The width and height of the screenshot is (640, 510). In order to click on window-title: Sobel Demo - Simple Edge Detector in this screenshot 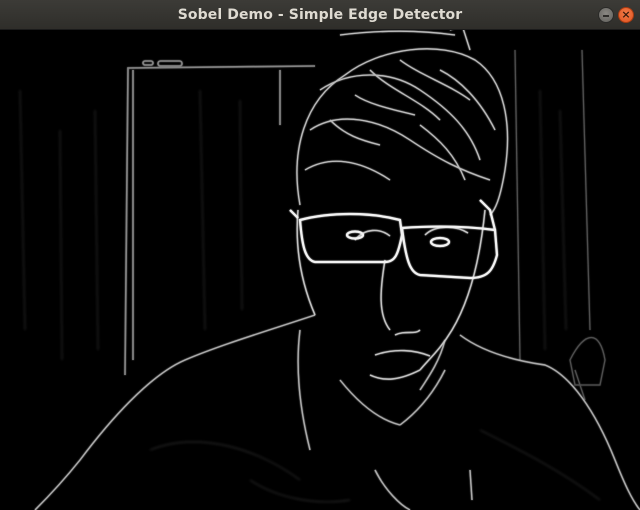, I will do `click(320, 15)`.